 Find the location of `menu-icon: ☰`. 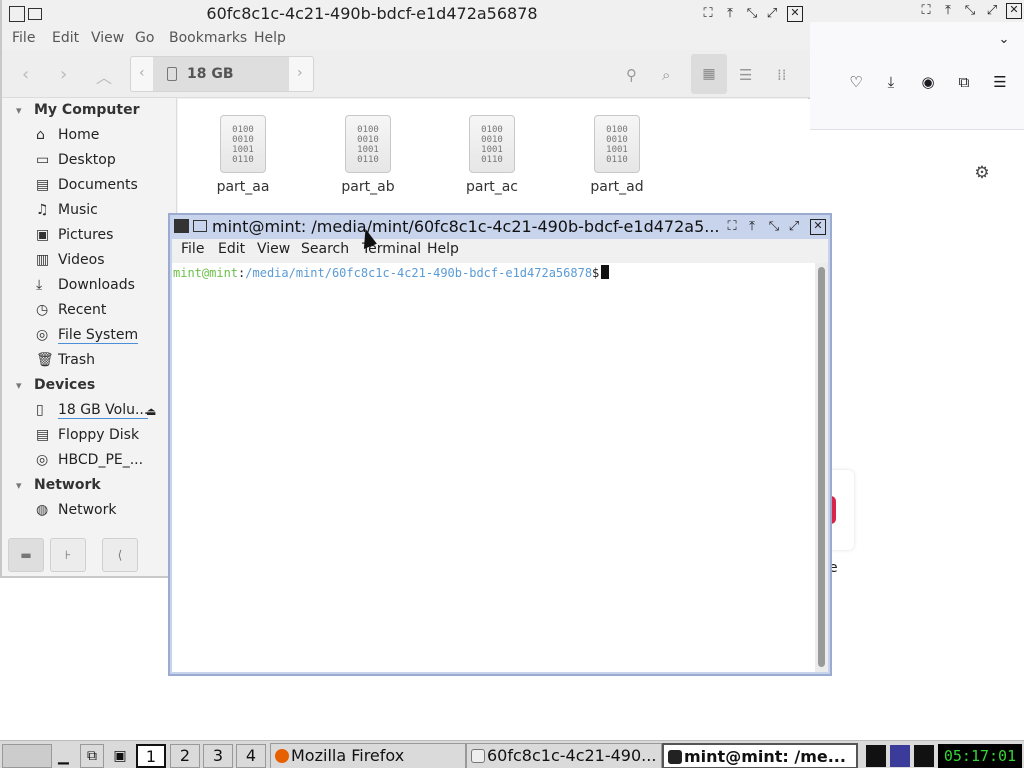

menu-icon: ☰ is located at coordinates (1000, 82).